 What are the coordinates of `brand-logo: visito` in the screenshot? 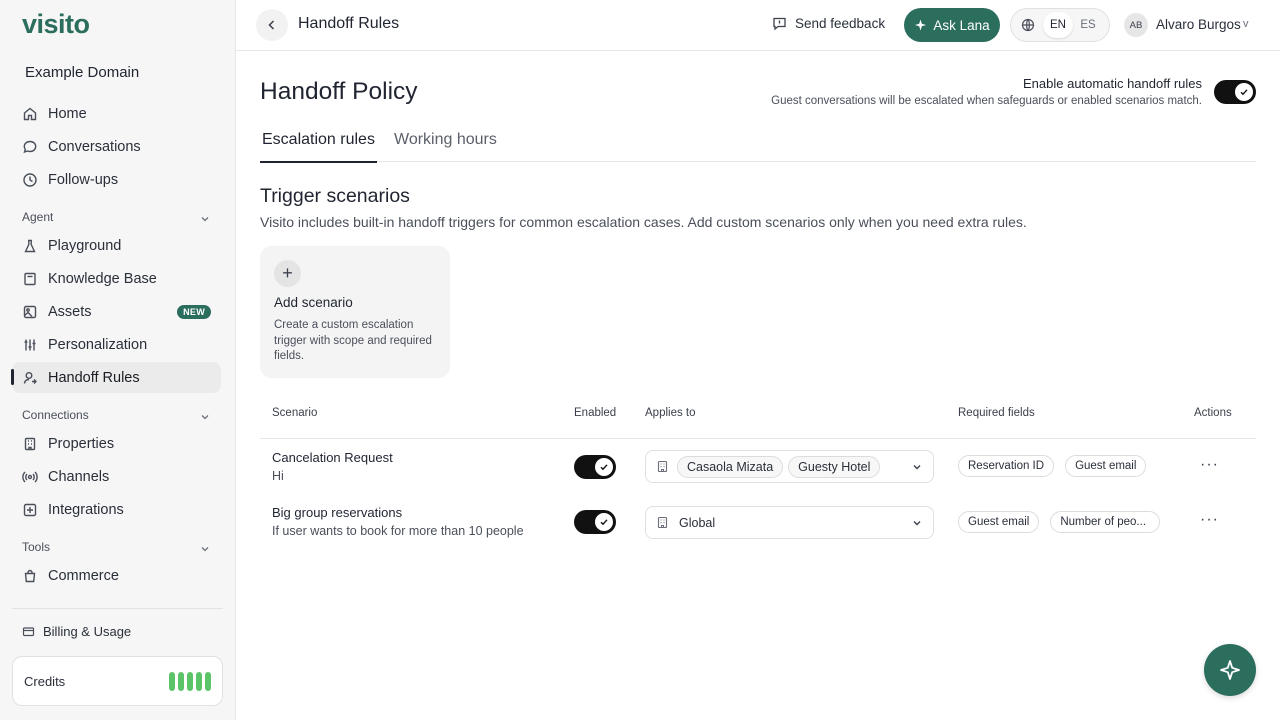 It's located at (56, 24).